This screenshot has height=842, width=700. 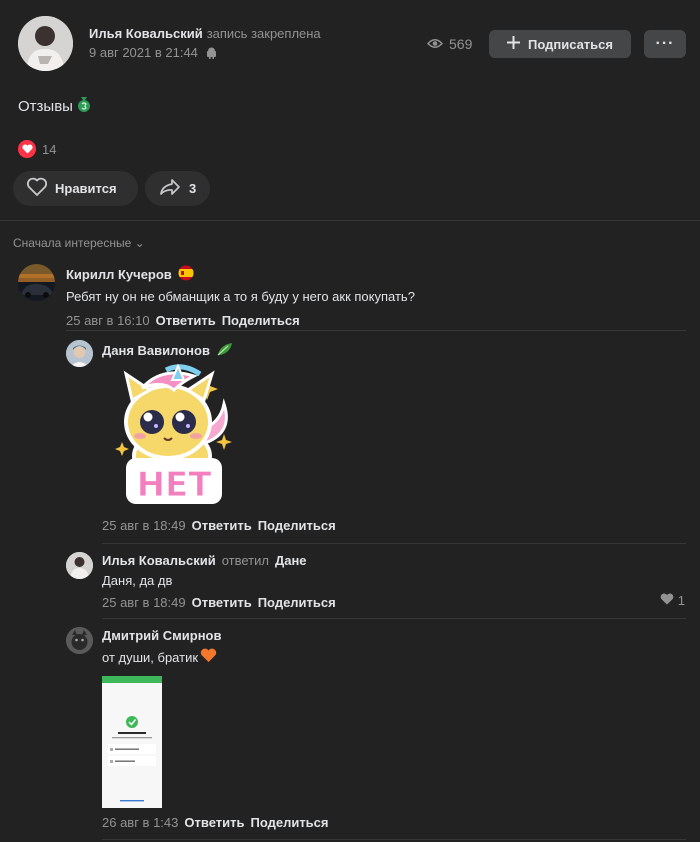 I want to click on views-count: 569, so click(x=461, y=44).